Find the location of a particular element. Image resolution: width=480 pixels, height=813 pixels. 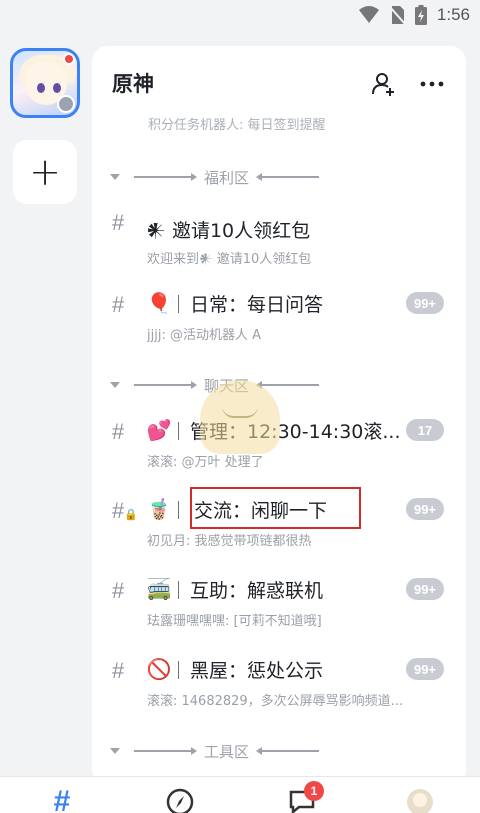

category-tools: 工具区 is located at coordinates (215, 751).